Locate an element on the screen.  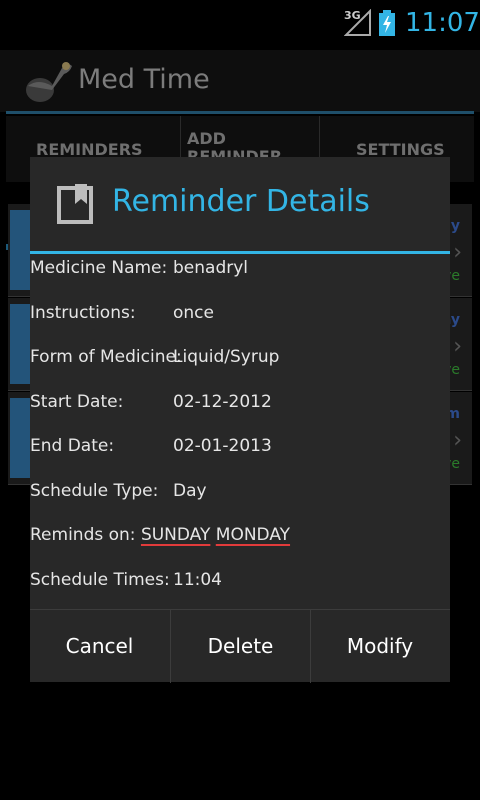
cancel-button: Cancel is located at coordinates (99, 646).